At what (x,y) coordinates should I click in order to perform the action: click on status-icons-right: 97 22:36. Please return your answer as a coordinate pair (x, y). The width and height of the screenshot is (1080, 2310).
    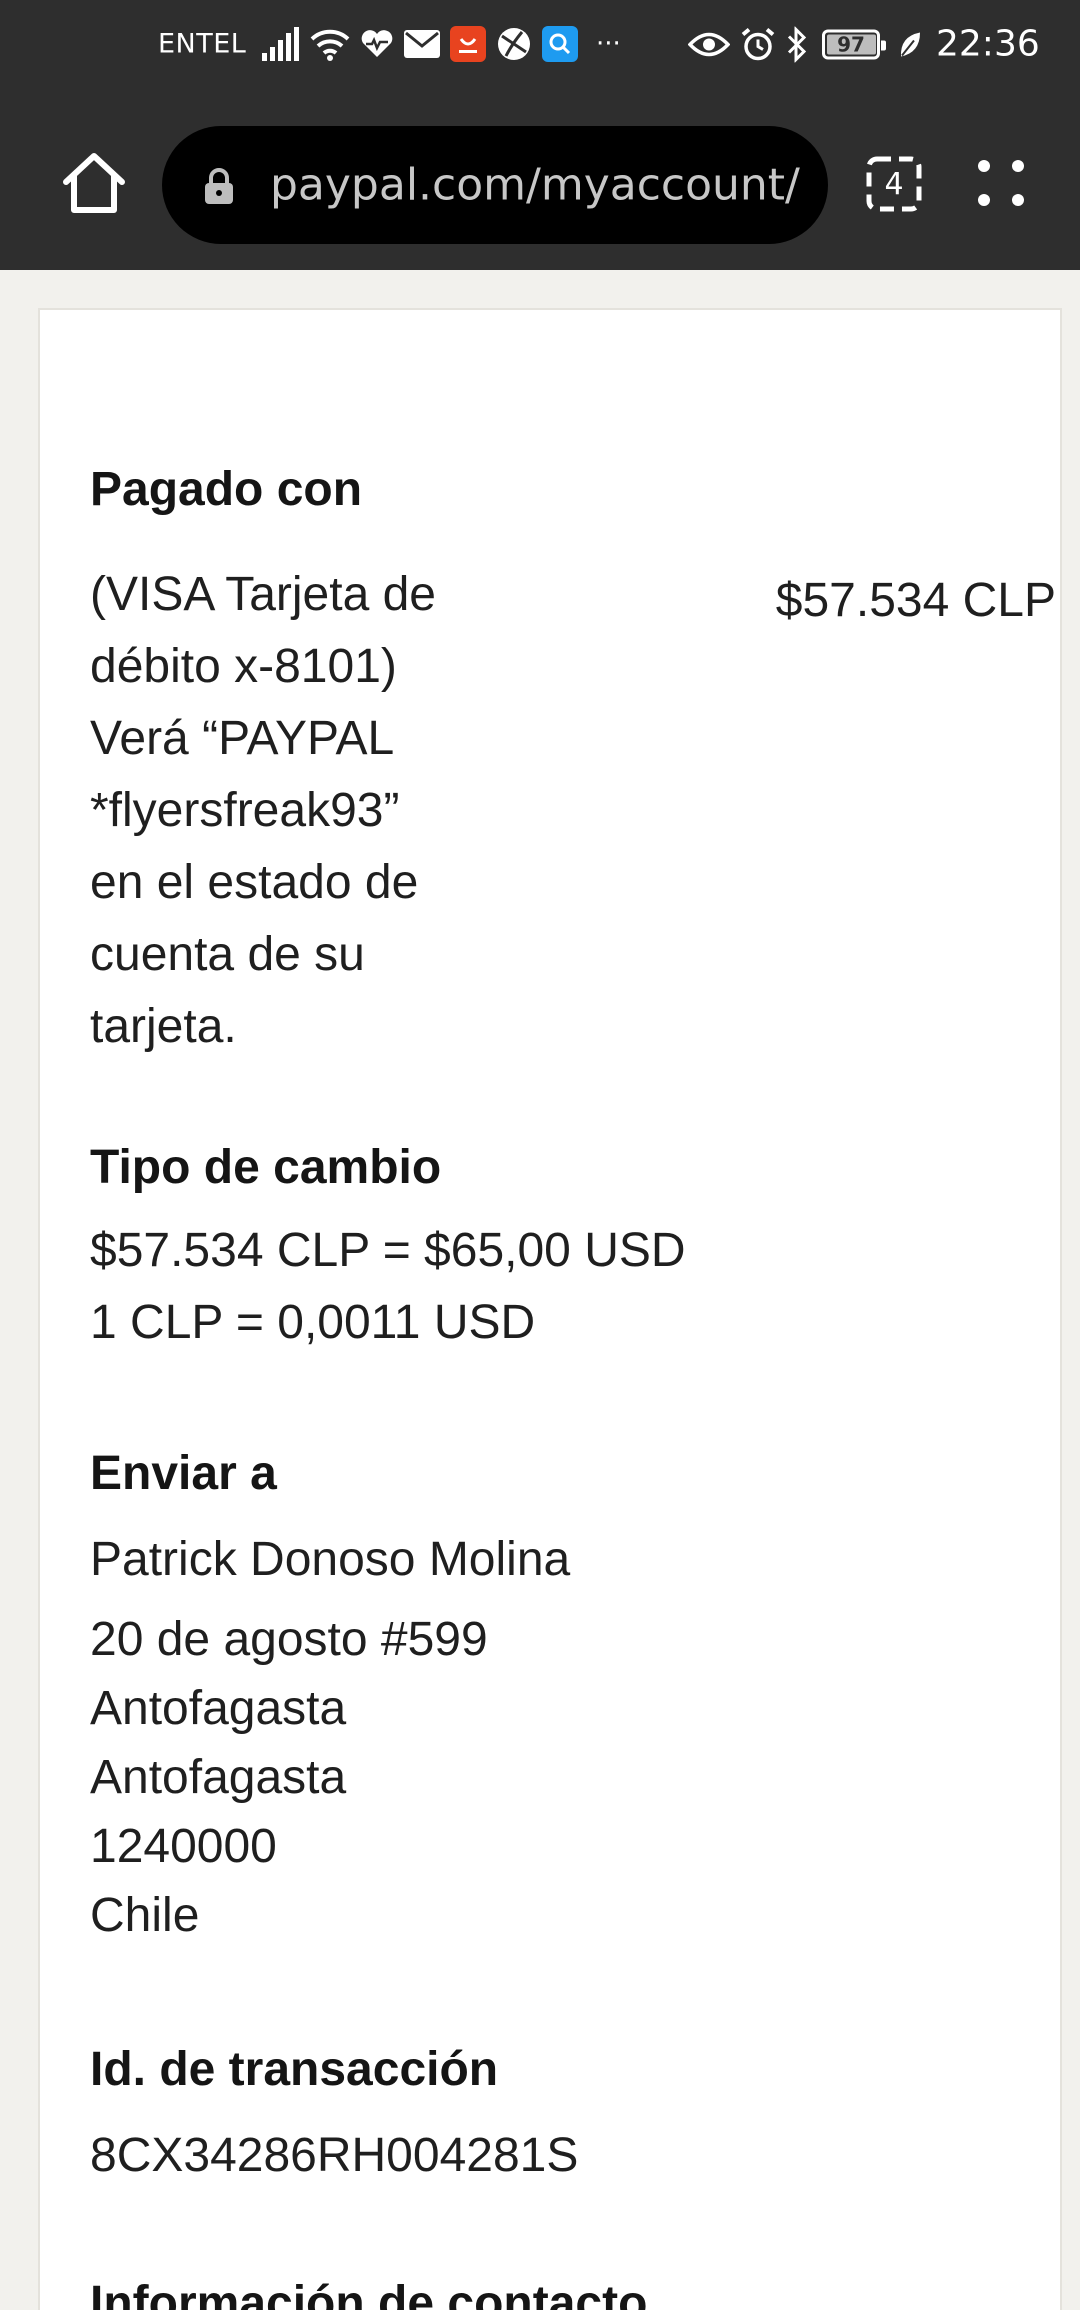
    Looking at the image, I should click on (864, 44).